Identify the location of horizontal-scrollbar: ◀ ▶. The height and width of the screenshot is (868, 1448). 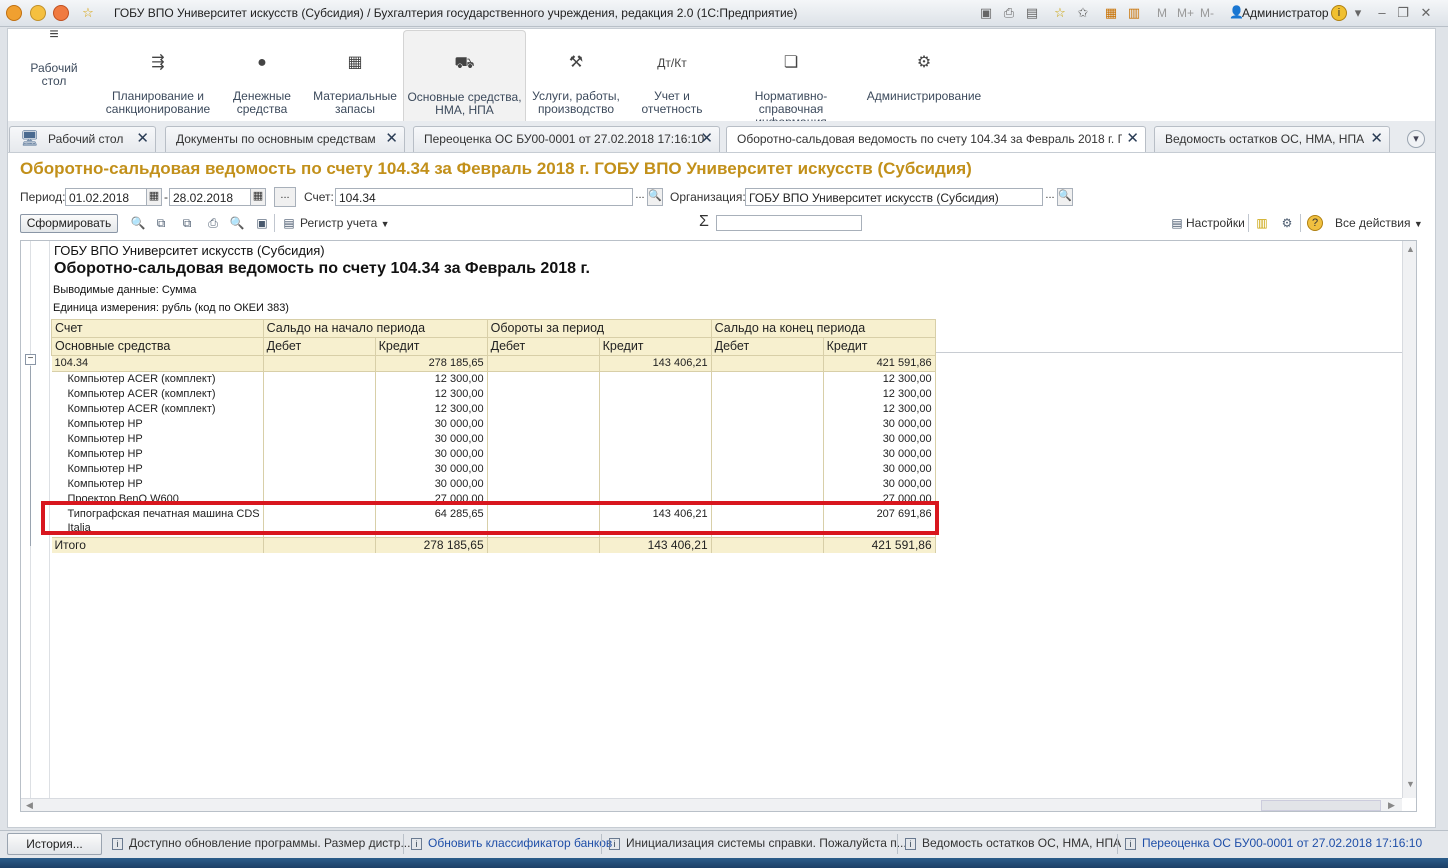
(711, 804).